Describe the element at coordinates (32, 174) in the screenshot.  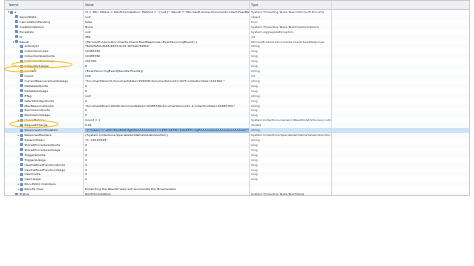
I see `row-name-text: UserQuota` at that location.